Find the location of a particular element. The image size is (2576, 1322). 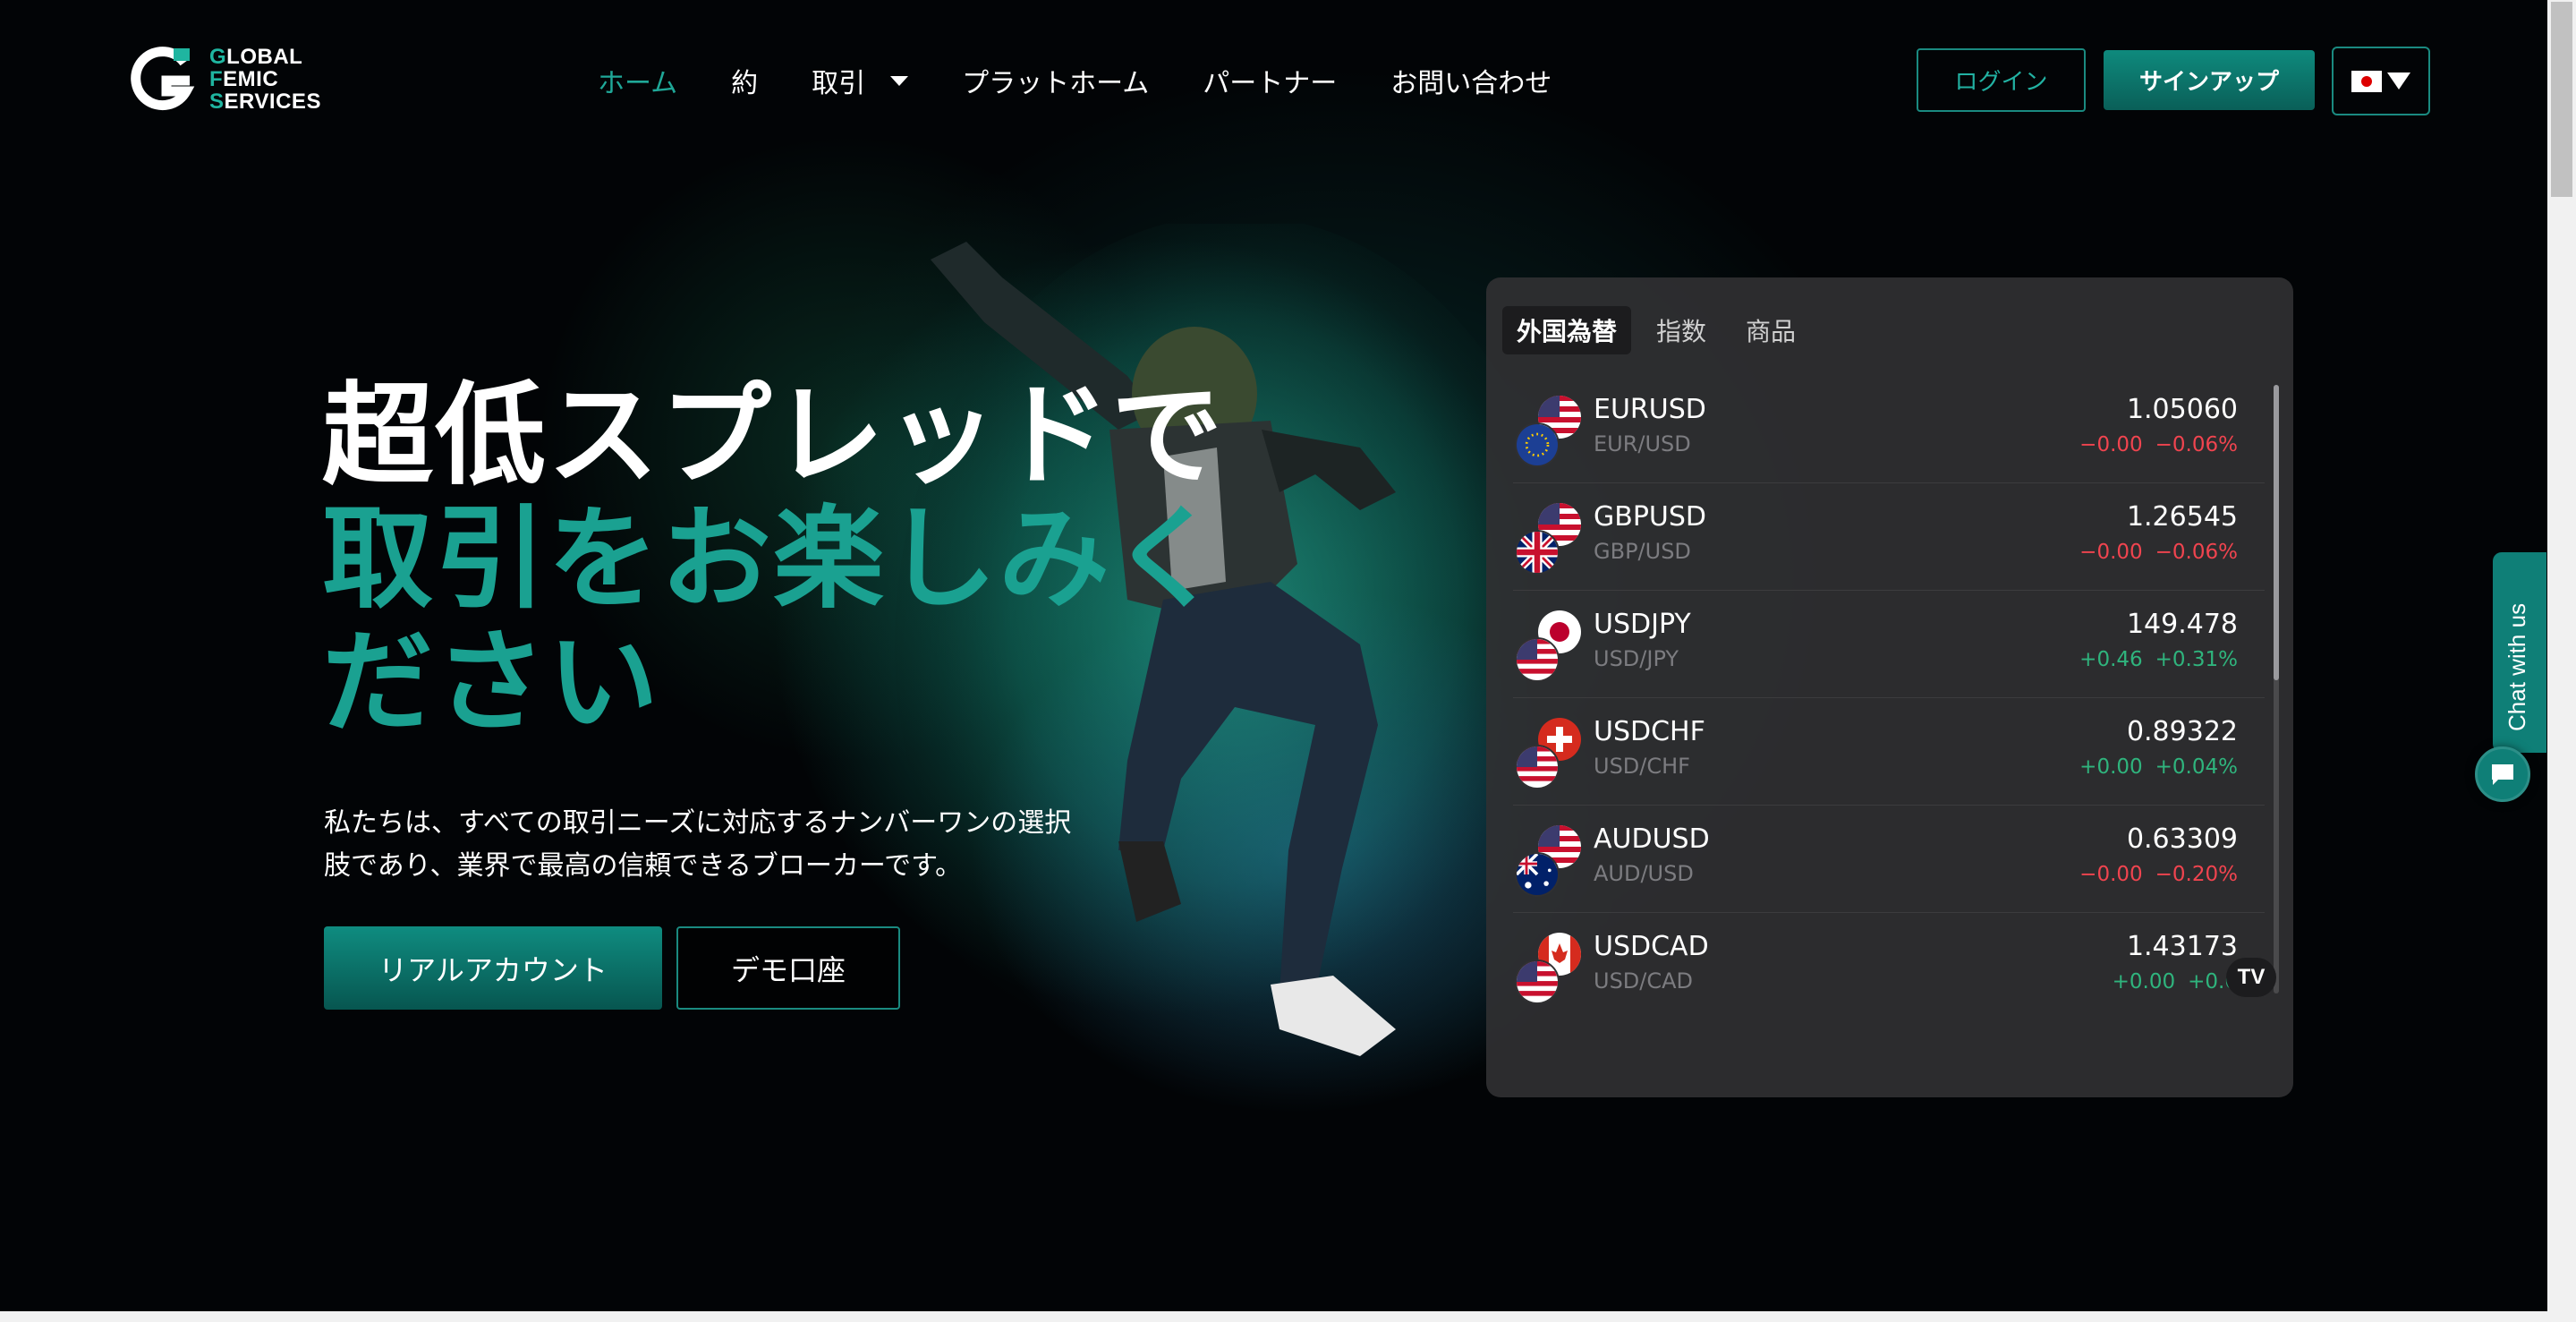

real-account-button: リアルアカウント is located at coordinates (493, 968).